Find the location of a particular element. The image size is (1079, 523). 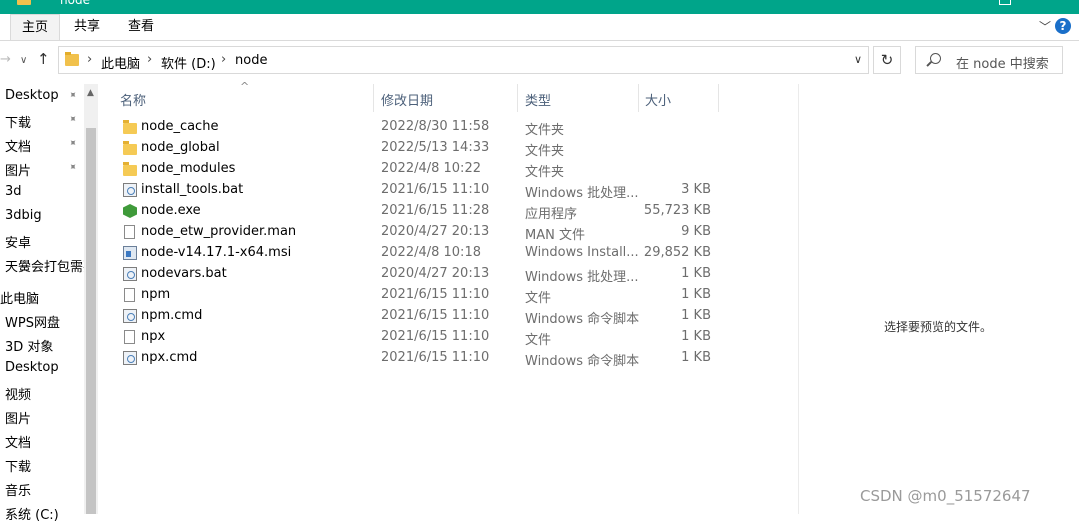

pin-icon: ✦ is located at coordinates (72, 119).